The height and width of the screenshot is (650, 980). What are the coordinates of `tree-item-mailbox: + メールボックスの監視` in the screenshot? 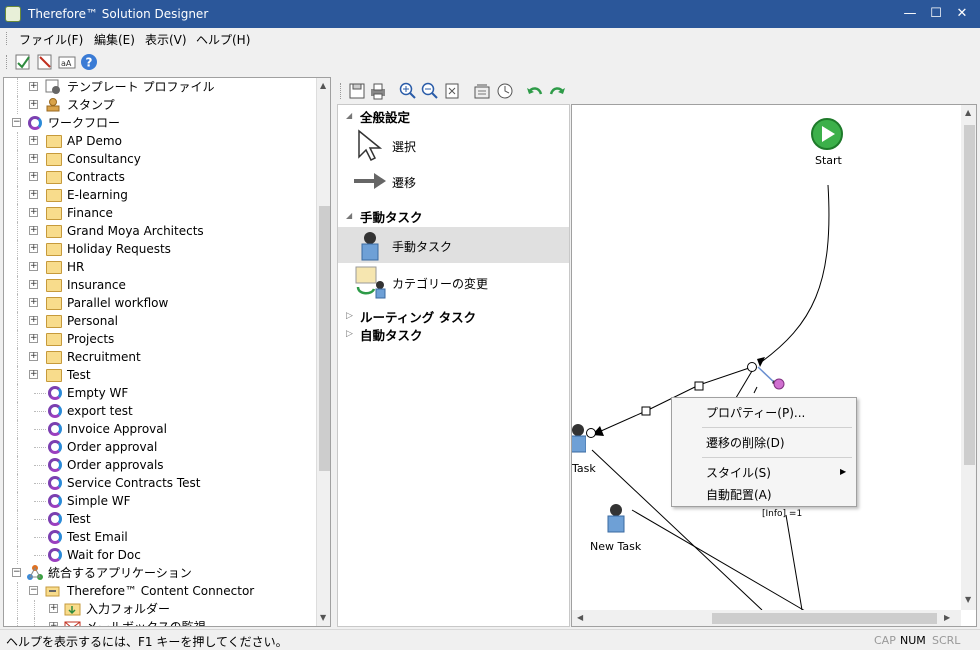 It's located at (159, 622).